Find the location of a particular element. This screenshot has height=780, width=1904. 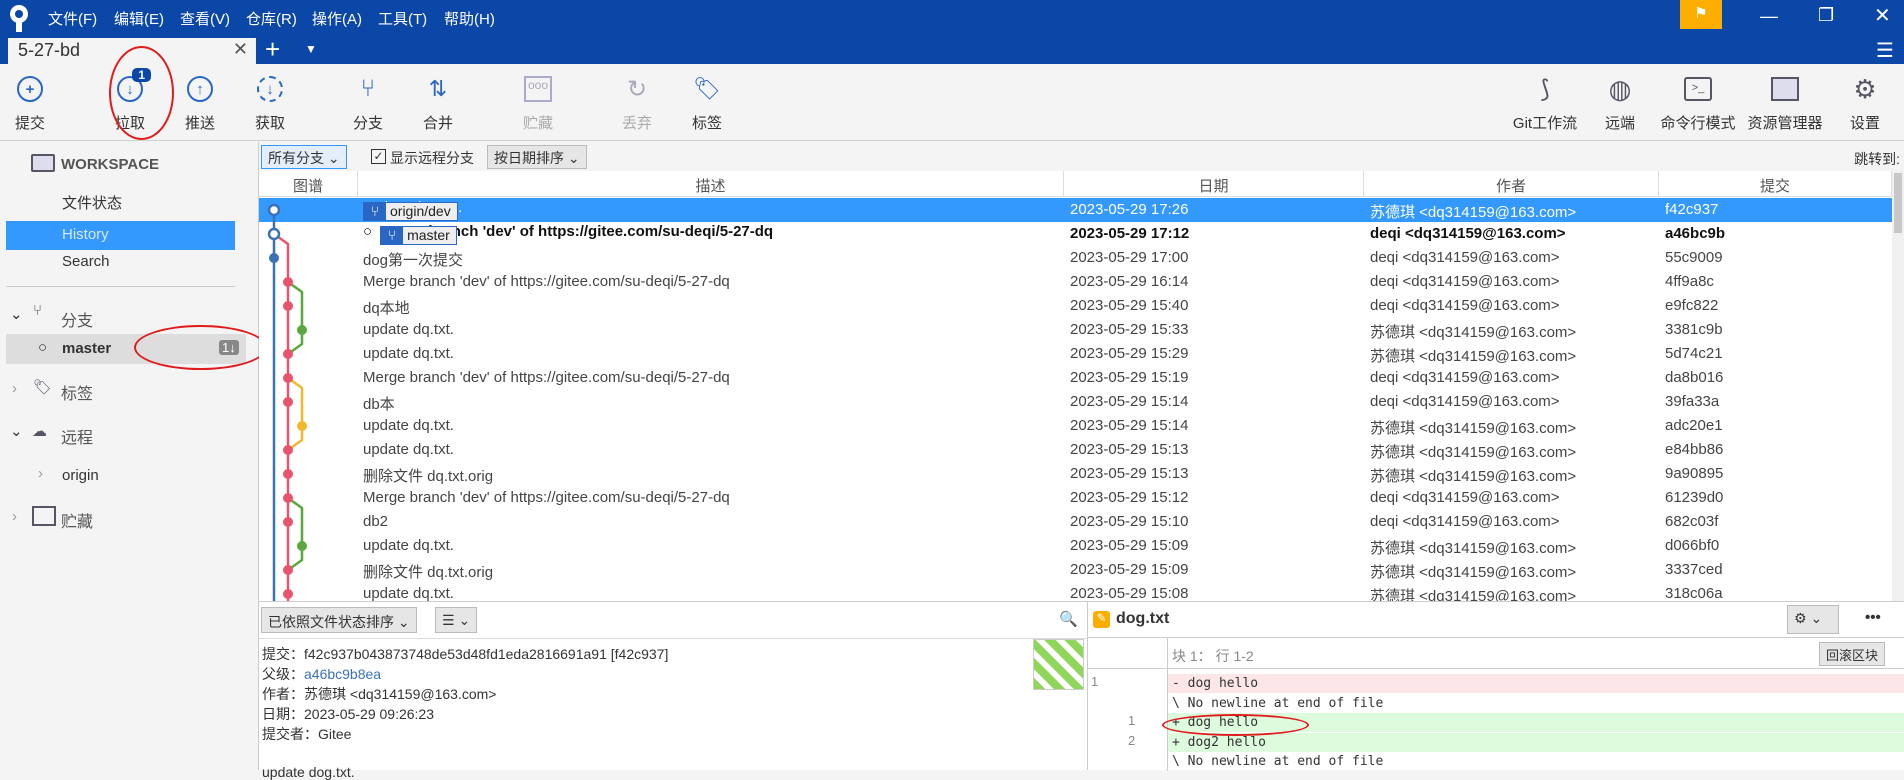

commit-description: 删除文件 dq.txt.orig is located at coordinates (428, 571).